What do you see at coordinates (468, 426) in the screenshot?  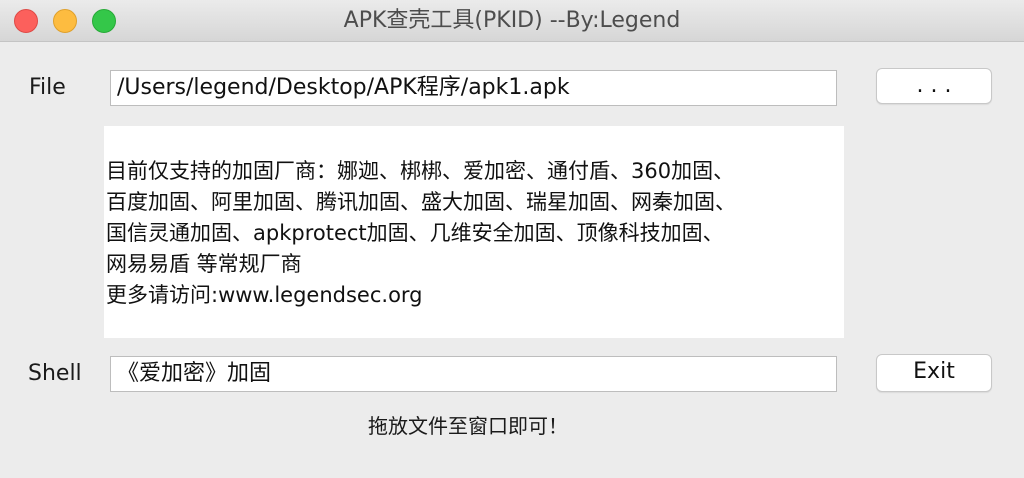 I see `drop-hint: 拖放文件至窗口即可！` at bounding box center [468, 426].